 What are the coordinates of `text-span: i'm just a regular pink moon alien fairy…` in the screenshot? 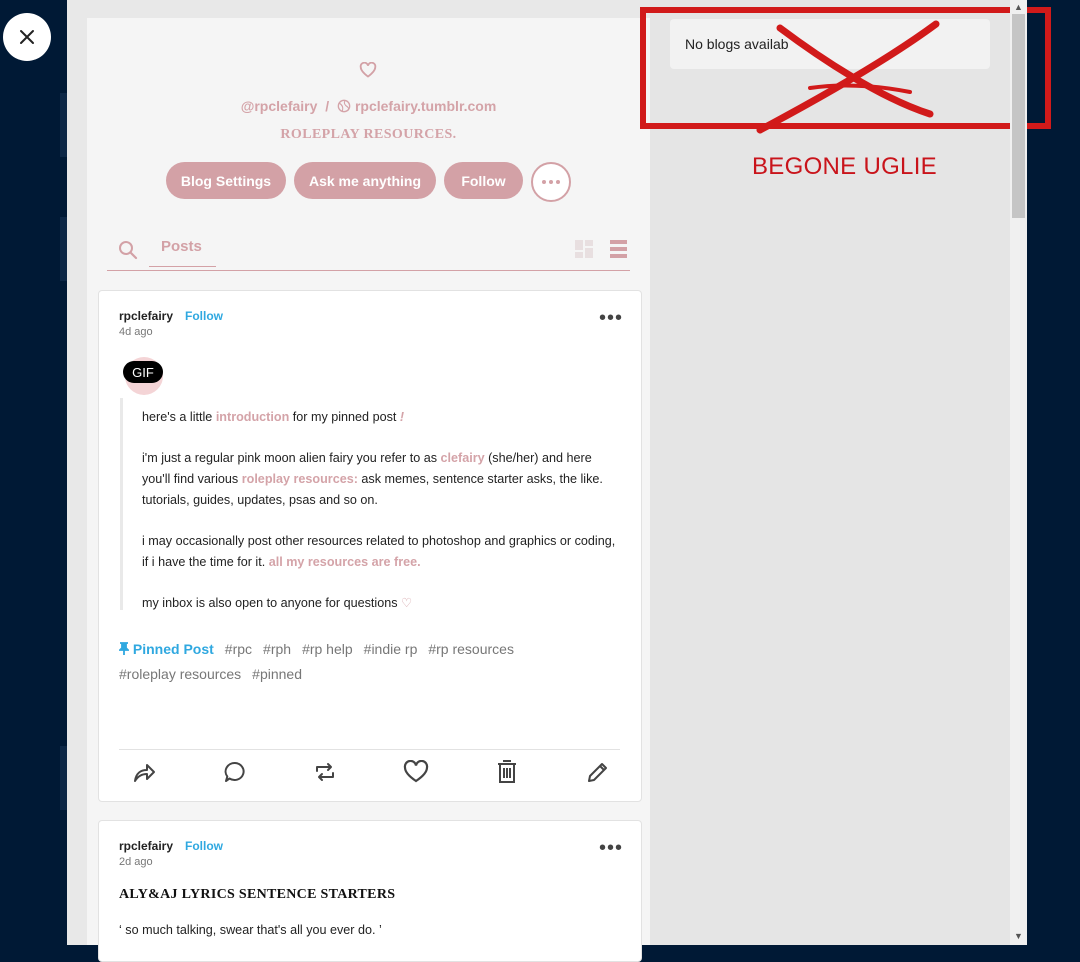 It's located at (291, 458).